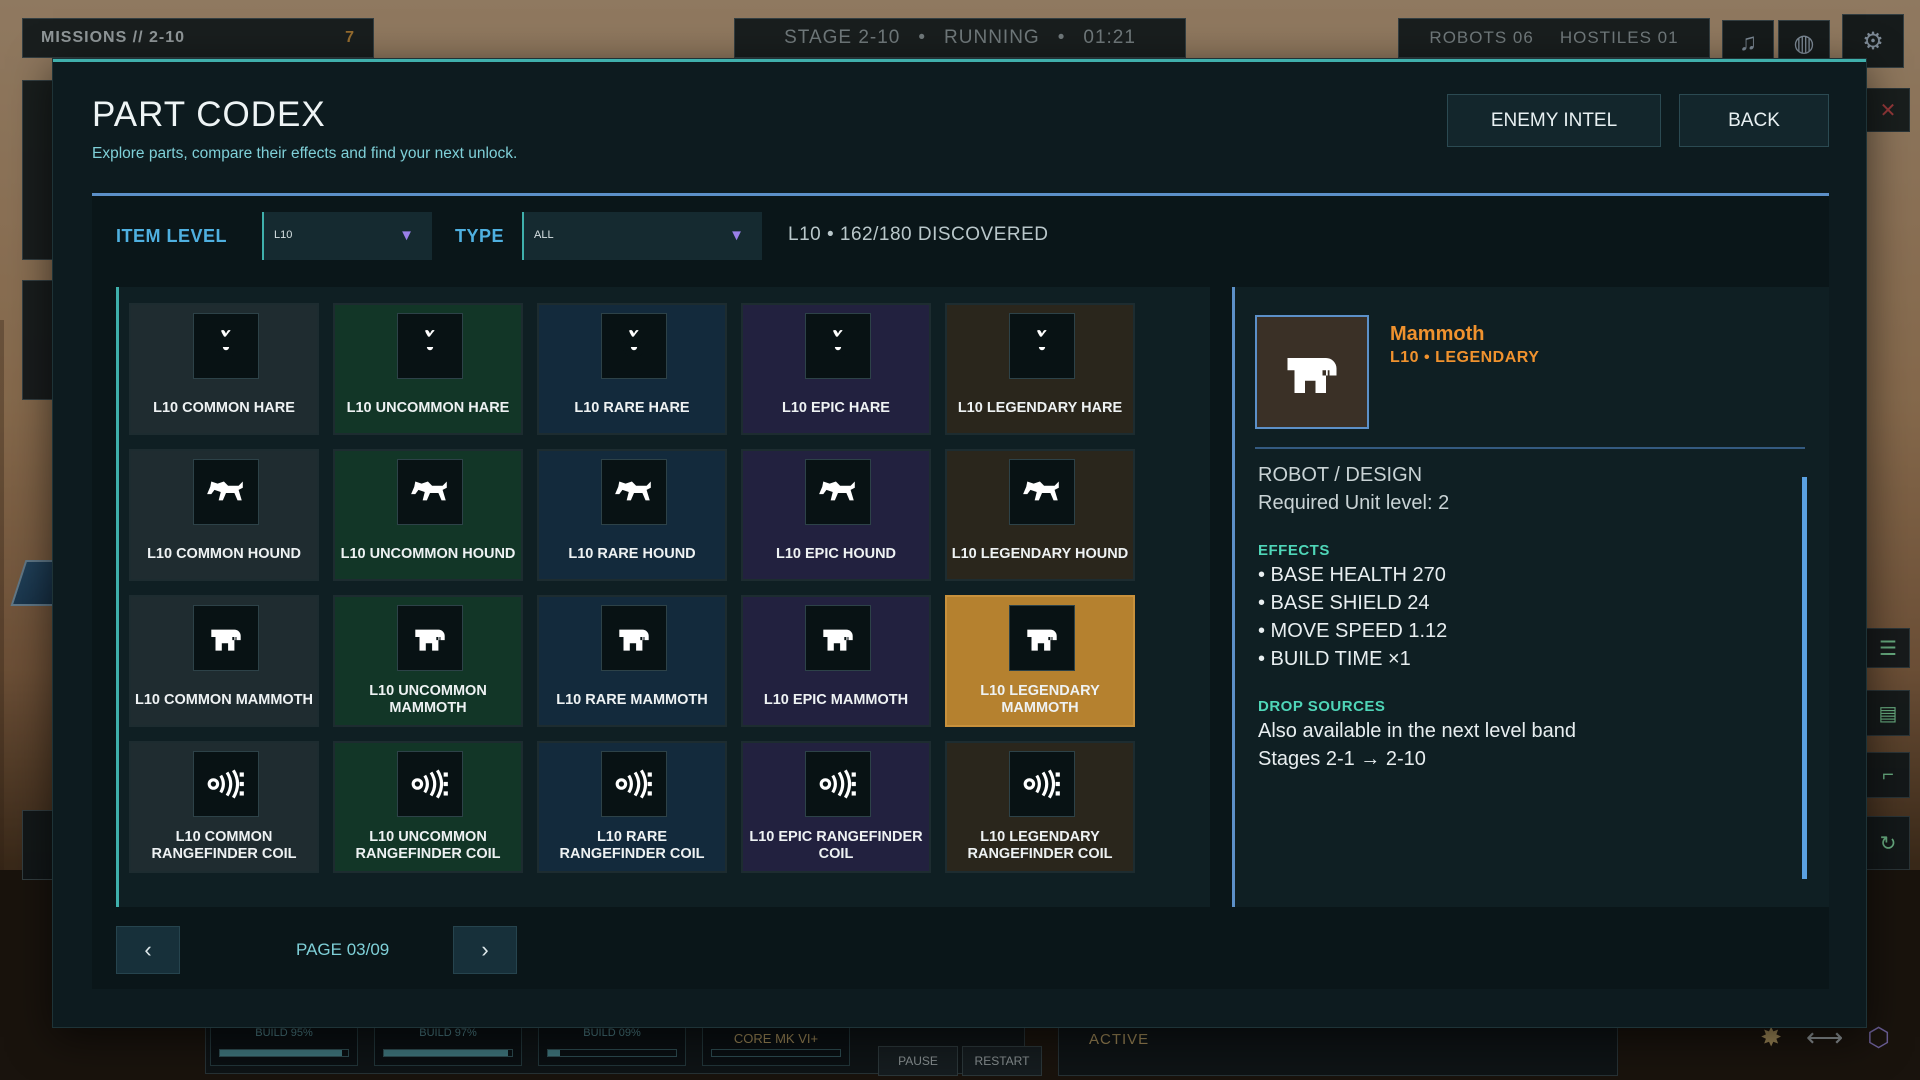  I want to click on item-level-select: L10 ▼, so click(347, 236).